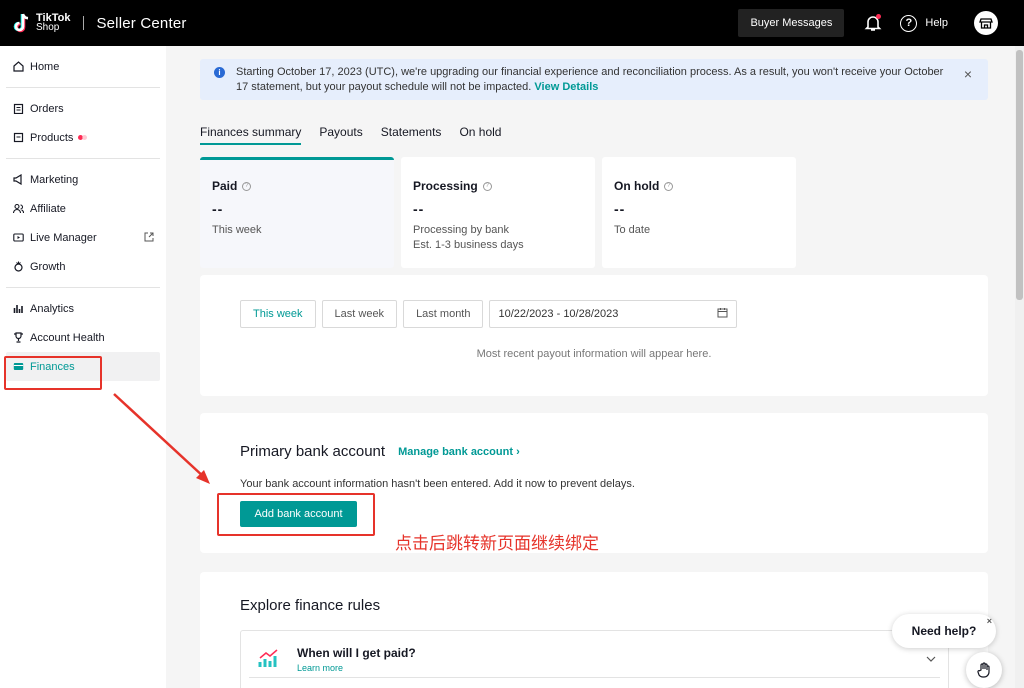 The height and width of the screenshot is (688, 1024). I want to click on sidebar-item-affiliate: Affiliate, so click(83, 208).